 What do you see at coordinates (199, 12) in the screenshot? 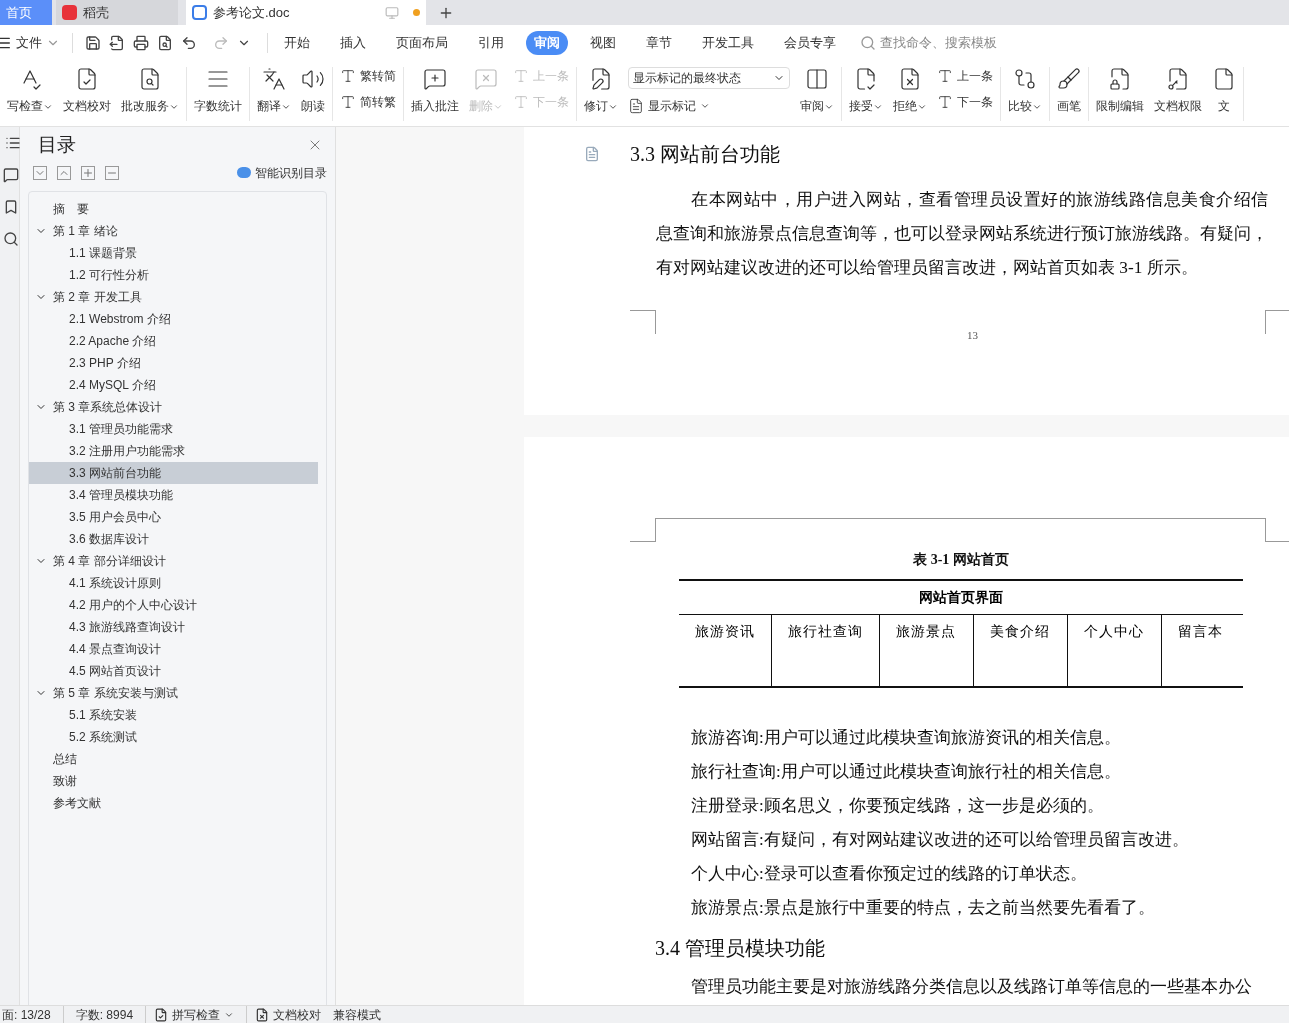
I see `document-icon` at bounding box center [199, 12].